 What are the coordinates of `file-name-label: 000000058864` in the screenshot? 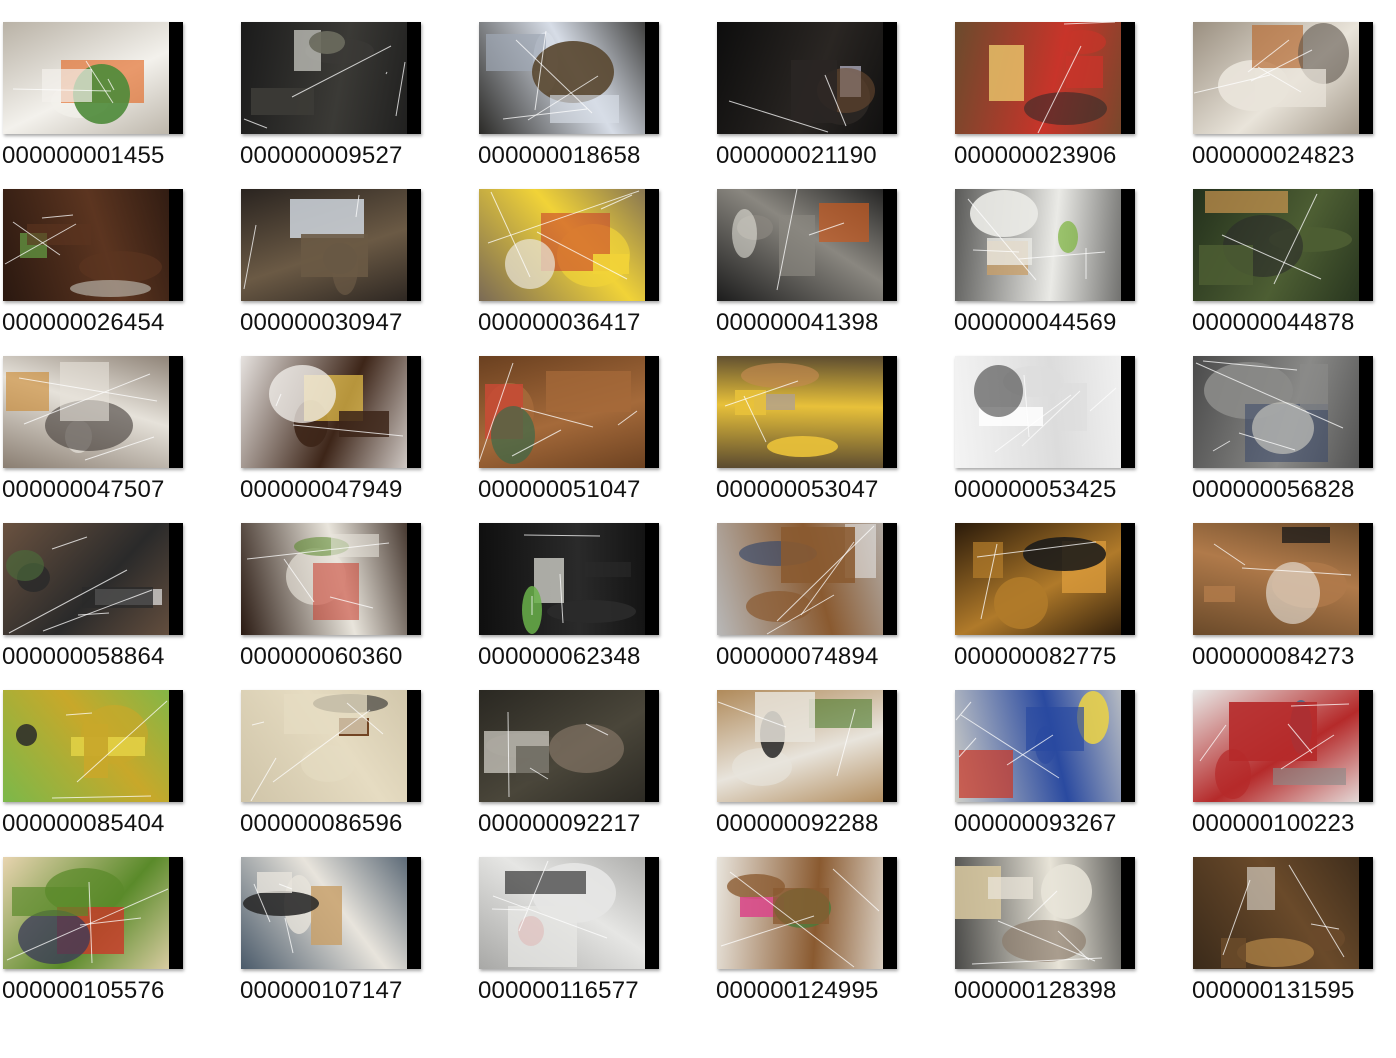 It's located at (83, 656).